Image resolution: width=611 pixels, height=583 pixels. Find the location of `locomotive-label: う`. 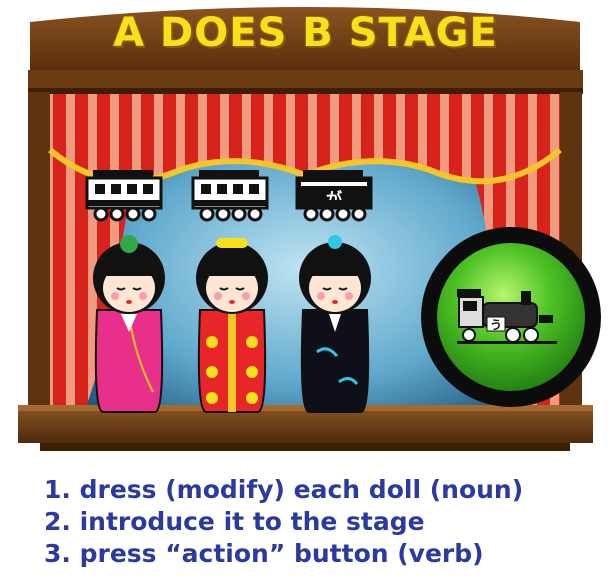

locomotive-label: う is located at coordinates (496, 325).